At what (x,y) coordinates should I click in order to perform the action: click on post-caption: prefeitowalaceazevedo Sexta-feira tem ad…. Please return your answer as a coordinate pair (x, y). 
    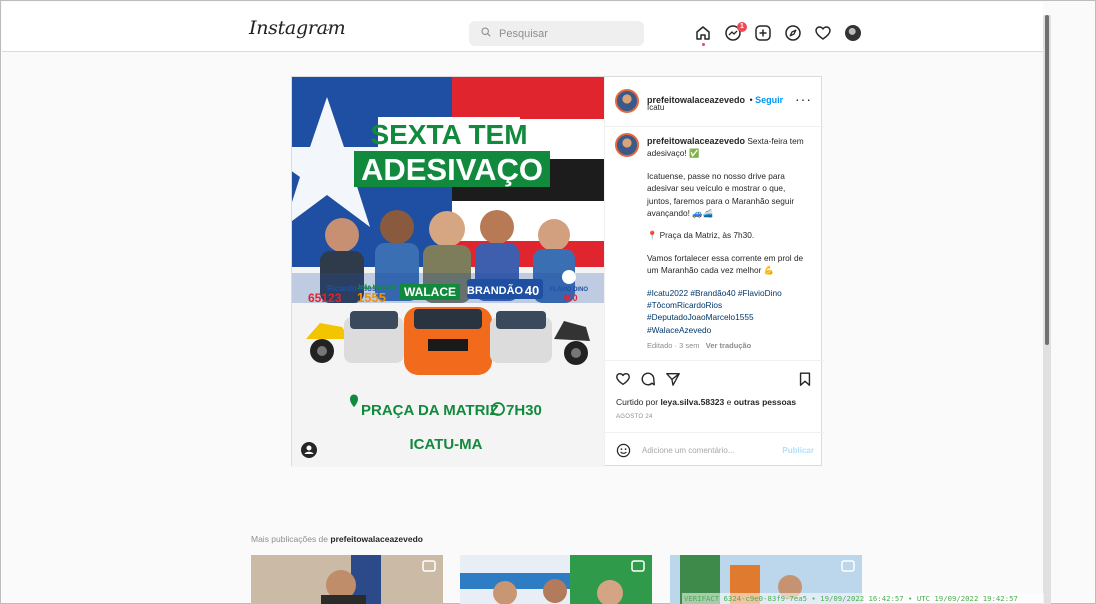
    Looking at the image, I should click on (714, 243).